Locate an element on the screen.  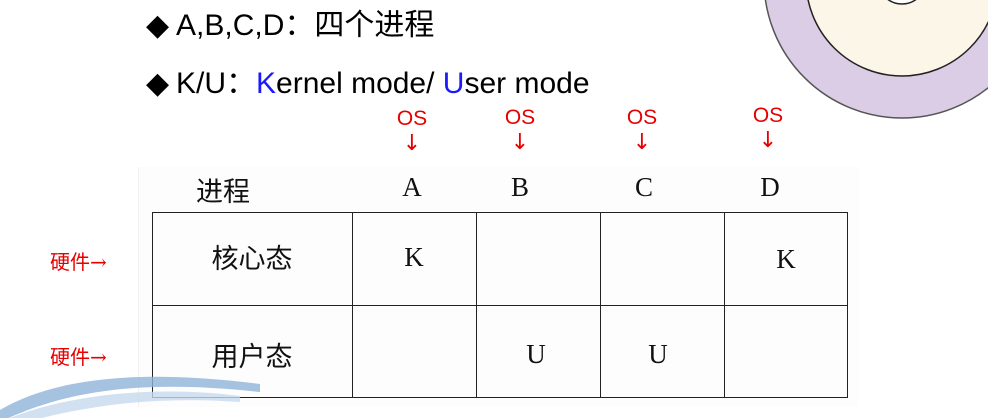
bullet-processes: ◆ A,B,C,D：四个进程 is located at coordinates (290, 26).